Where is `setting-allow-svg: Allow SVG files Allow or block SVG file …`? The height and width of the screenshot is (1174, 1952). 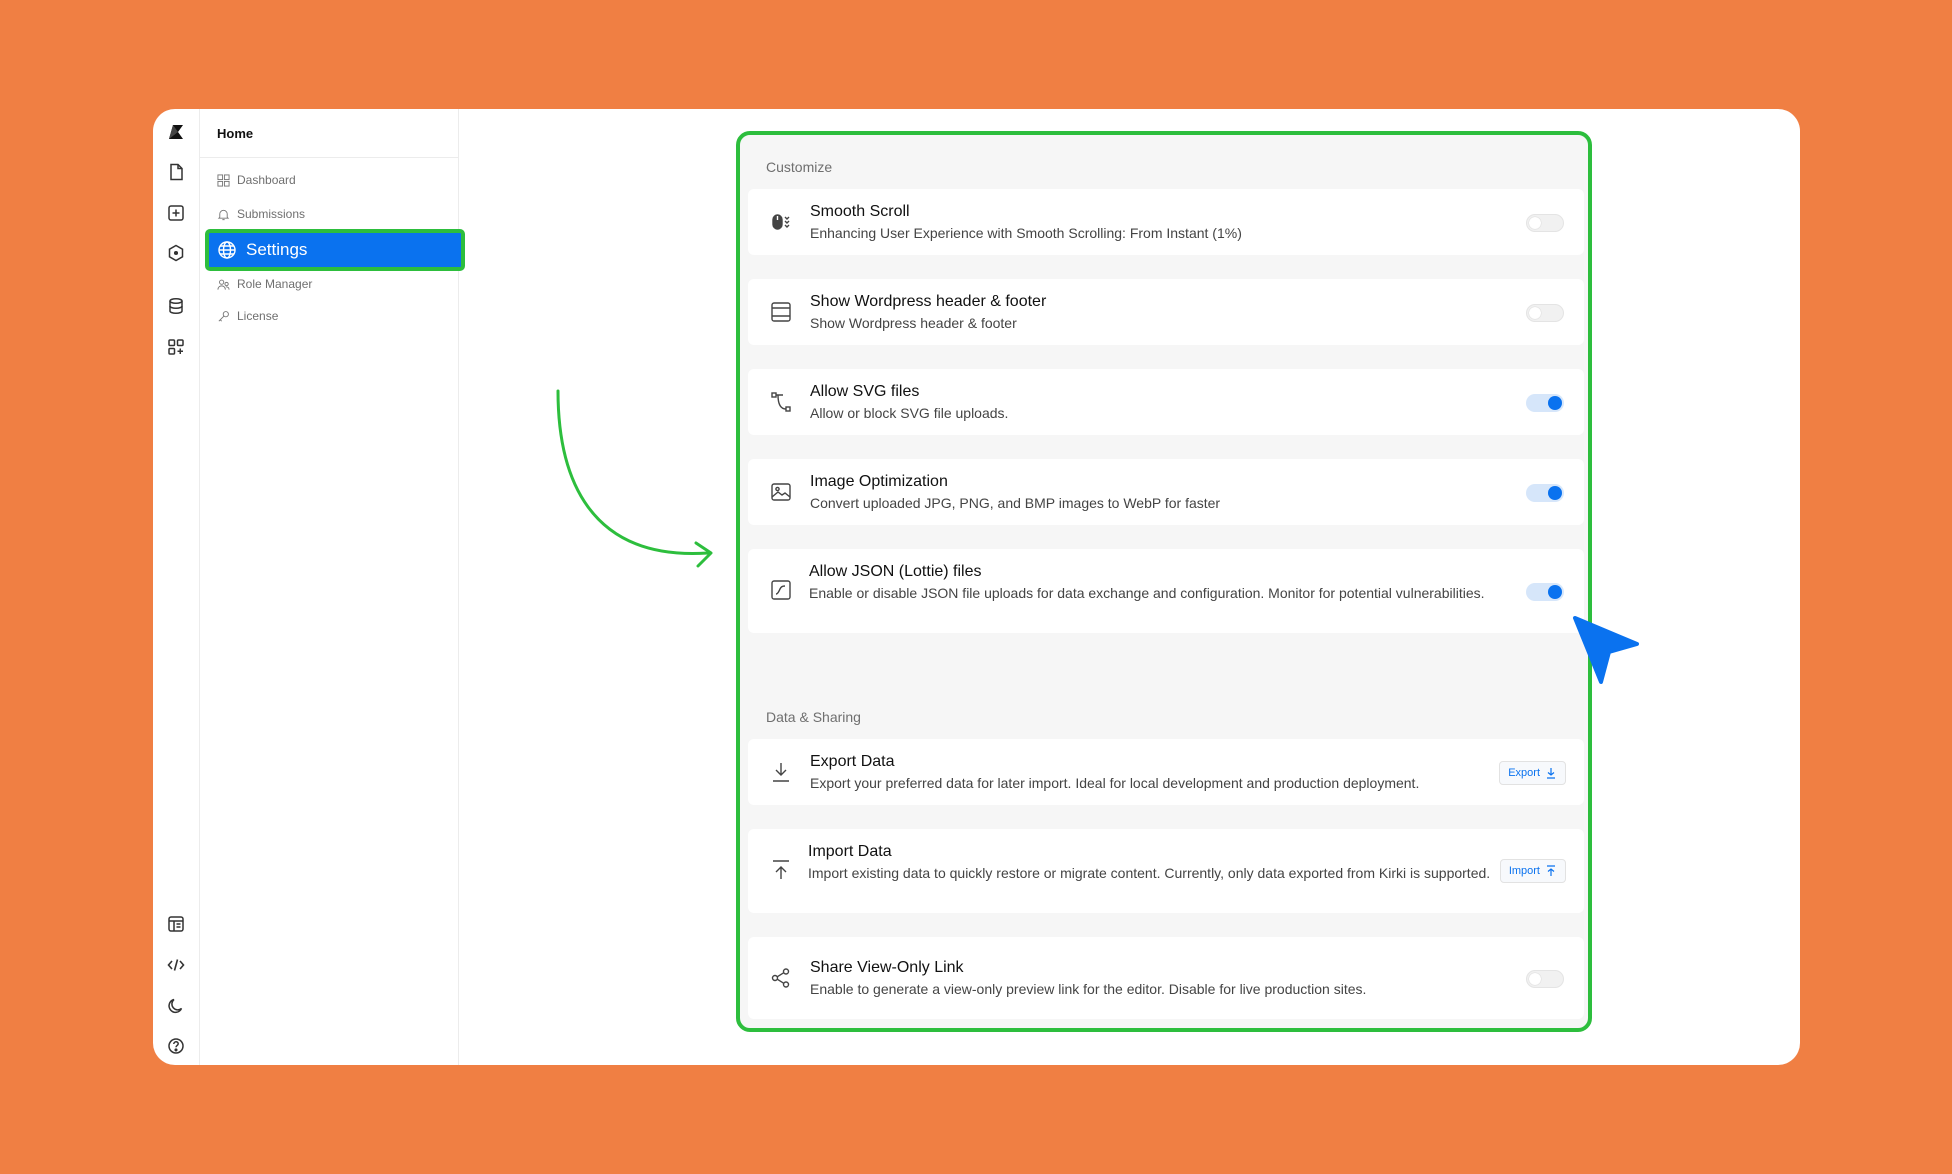 setting-allow-svg: Allow SVG files Allow or block SVG file … is located at coordinates (1166, 402).